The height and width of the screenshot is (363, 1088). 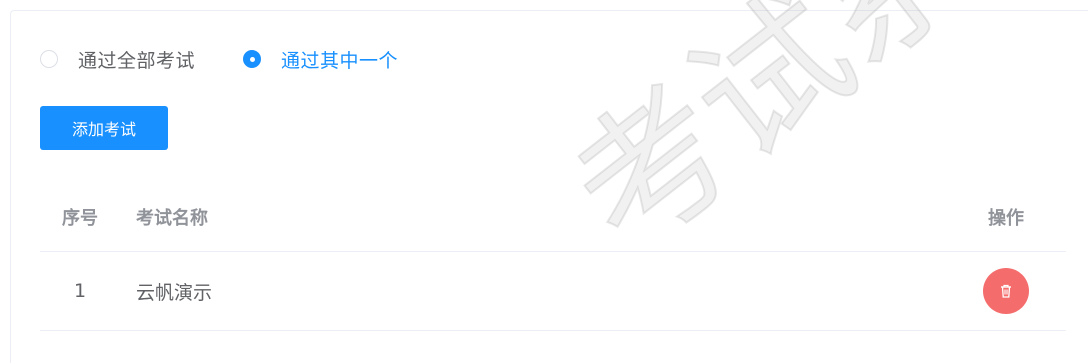 I want to click on add-exam-button: 添加考试, so click(x=104, y=128).